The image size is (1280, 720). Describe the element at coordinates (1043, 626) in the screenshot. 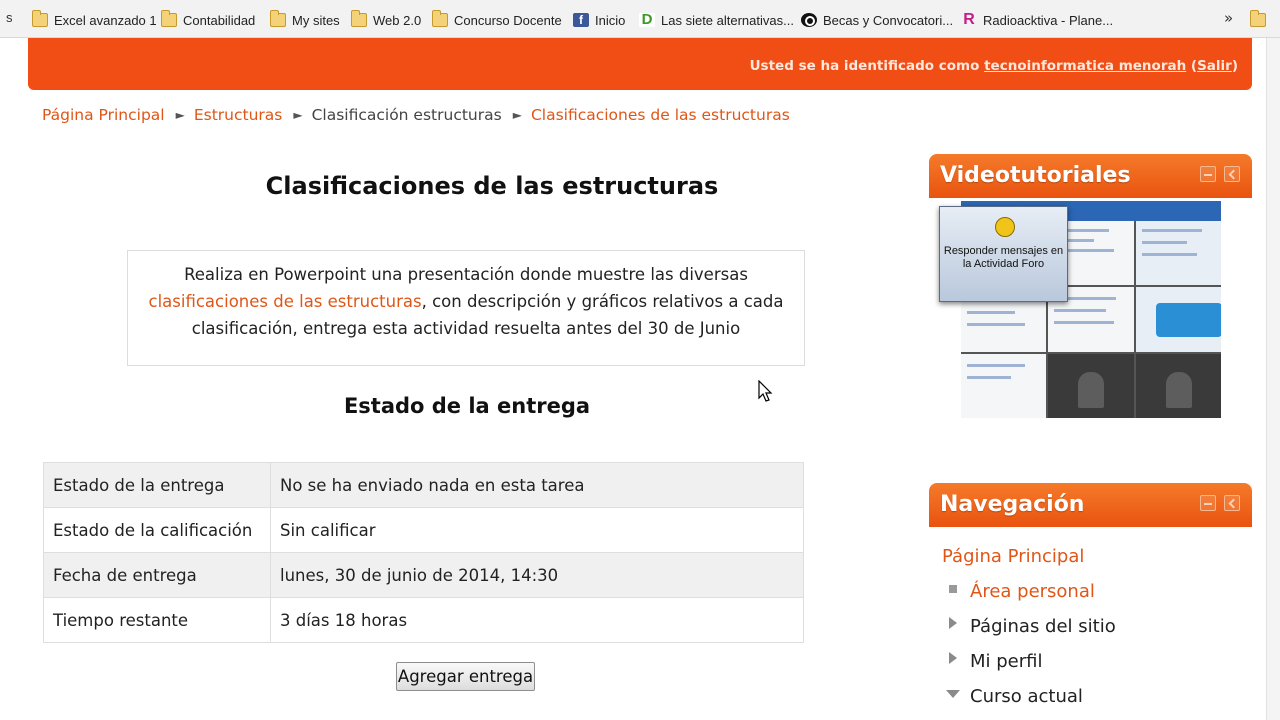

I see `nav-item-paginas-sitio: Páginas del sitio` at that location.